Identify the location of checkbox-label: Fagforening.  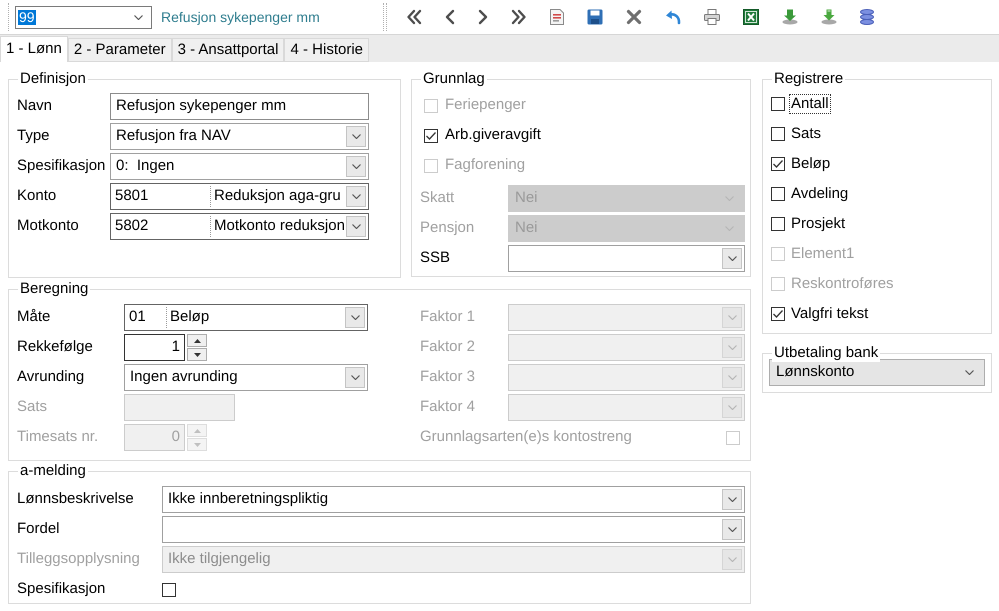
(485, 165).